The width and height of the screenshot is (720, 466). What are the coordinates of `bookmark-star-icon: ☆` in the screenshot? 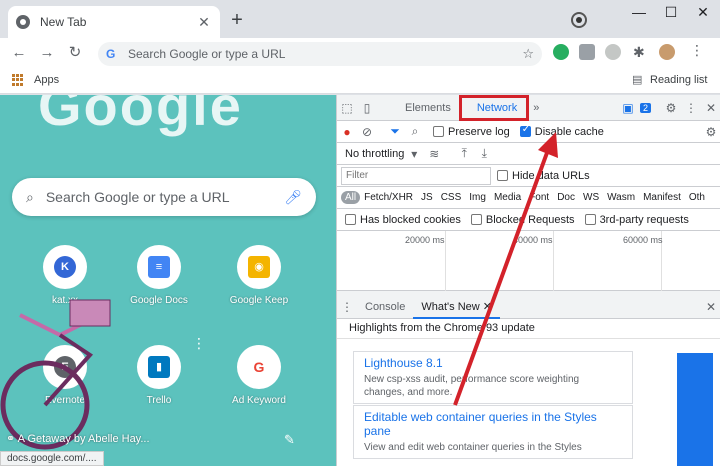 It's located at (528, 54).